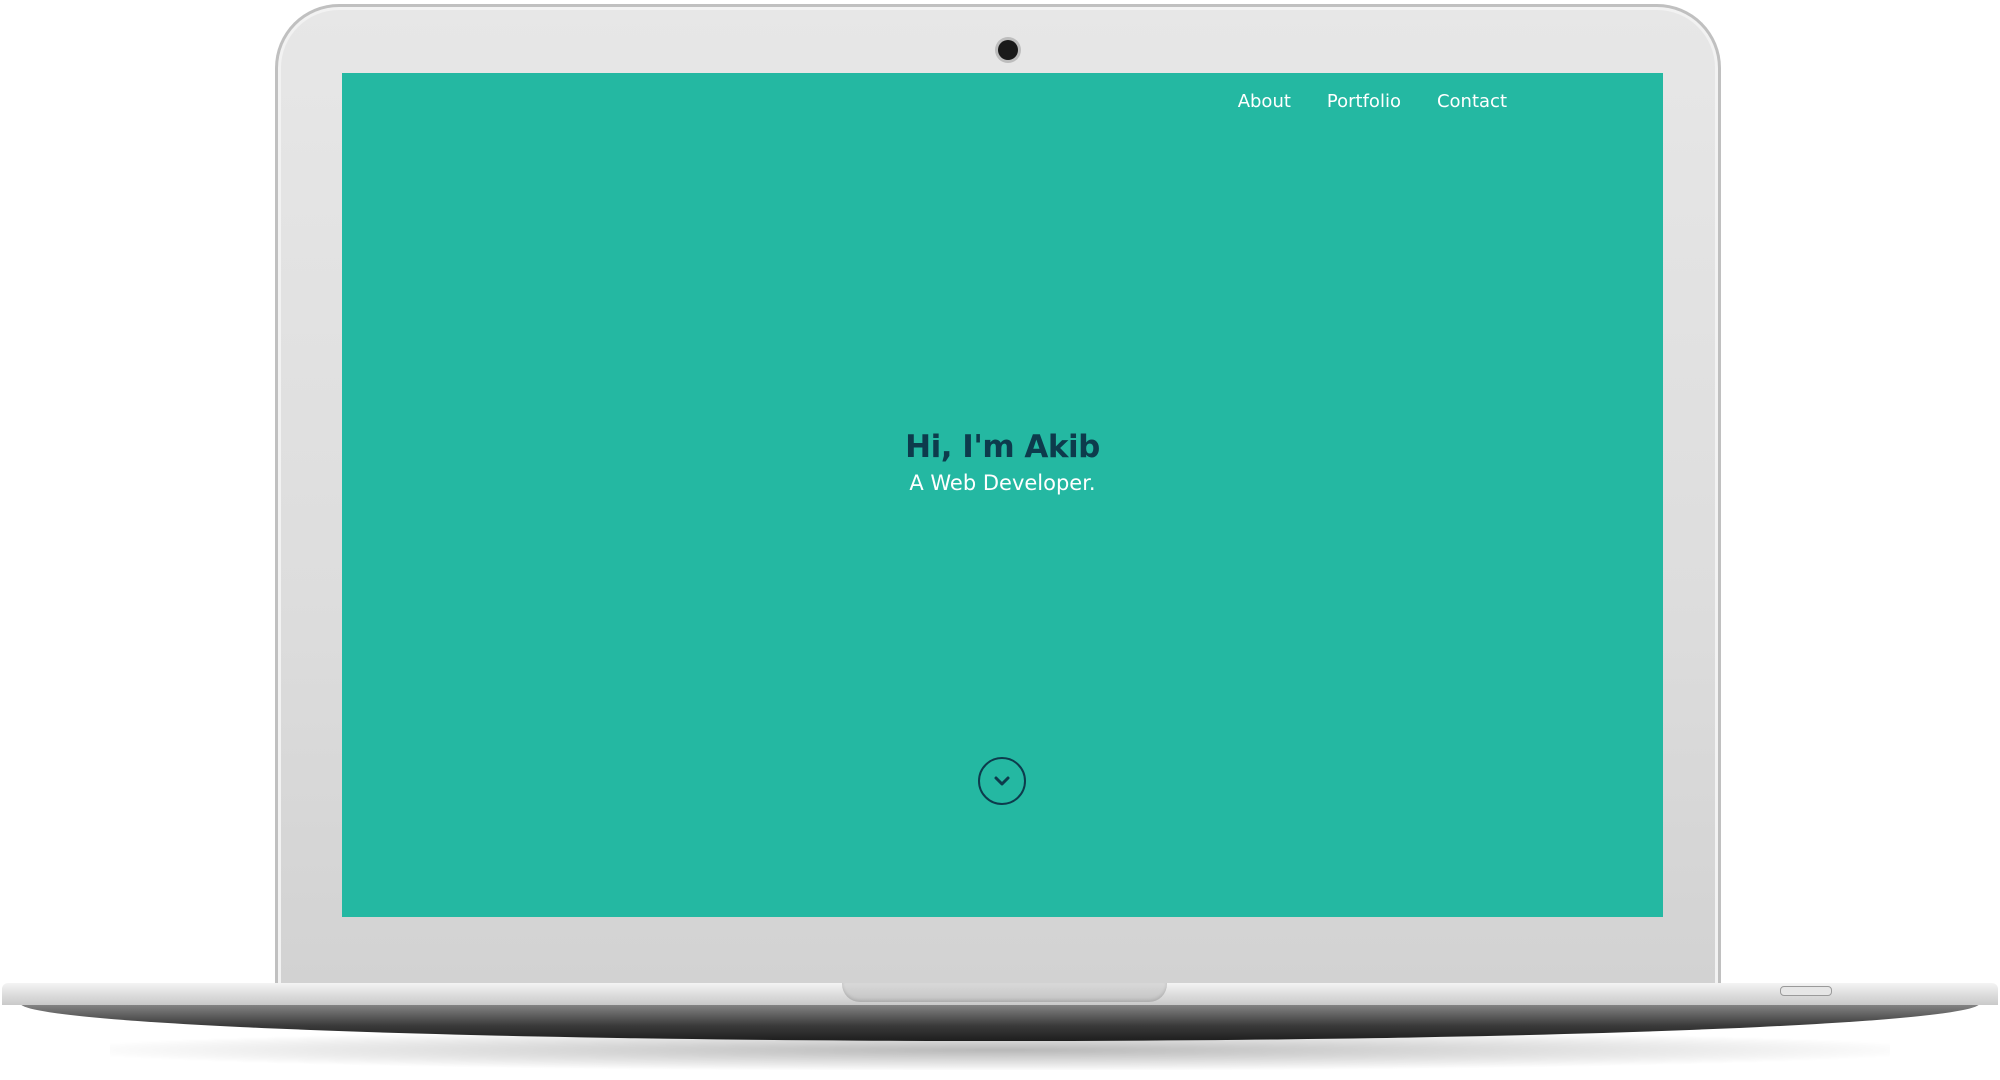  Describe the element at coordinates (1004, 992) in the screenshot. I see `laptop-hinge-notch` at that location.